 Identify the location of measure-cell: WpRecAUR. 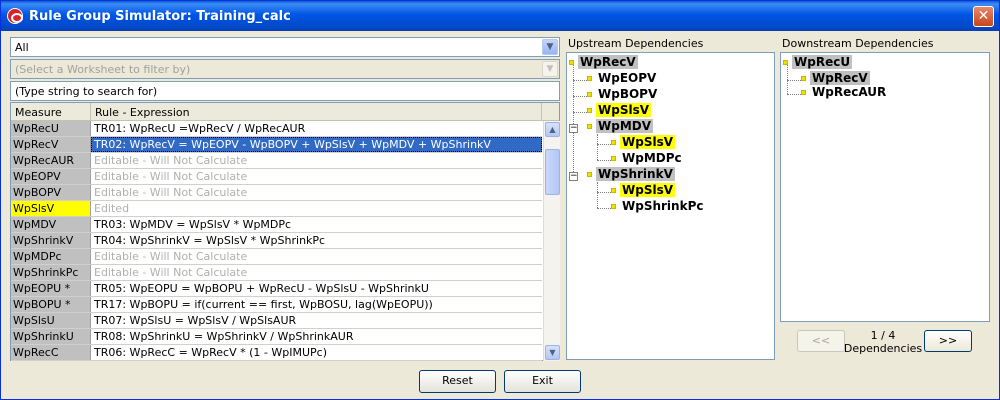
(51, 160).